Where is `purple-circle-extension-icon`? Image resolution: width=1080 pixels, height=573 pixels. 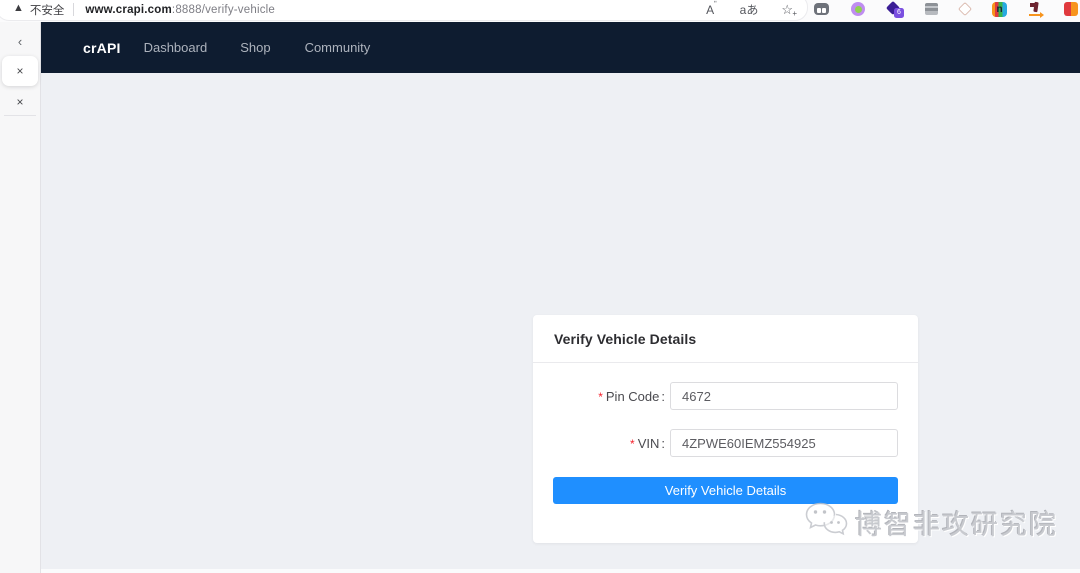
purple-circle-extension-icon is located at coordinates (858, 9).